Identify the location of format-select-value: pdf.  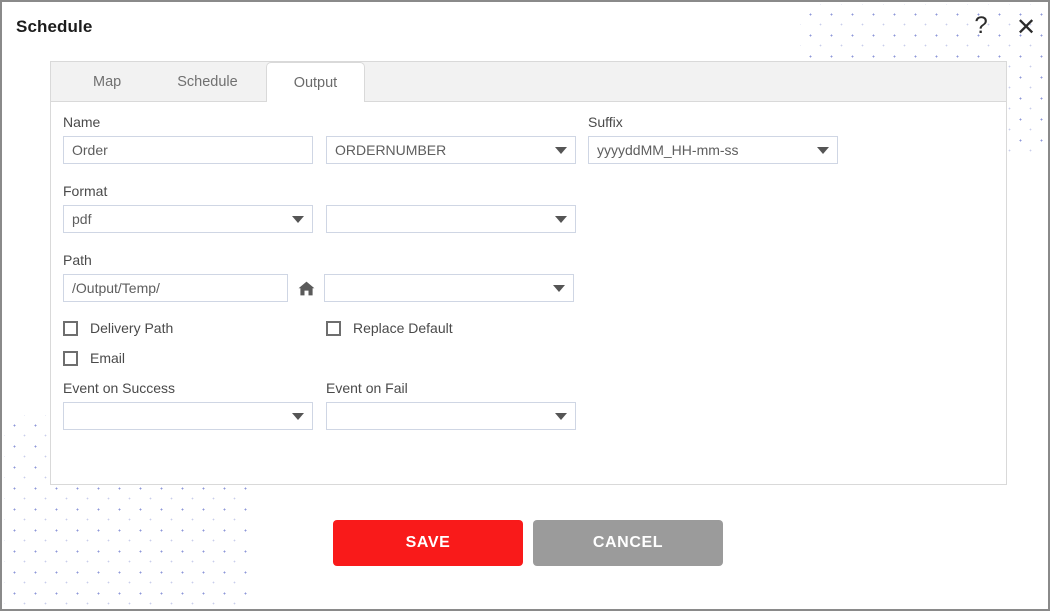
(82, 219).